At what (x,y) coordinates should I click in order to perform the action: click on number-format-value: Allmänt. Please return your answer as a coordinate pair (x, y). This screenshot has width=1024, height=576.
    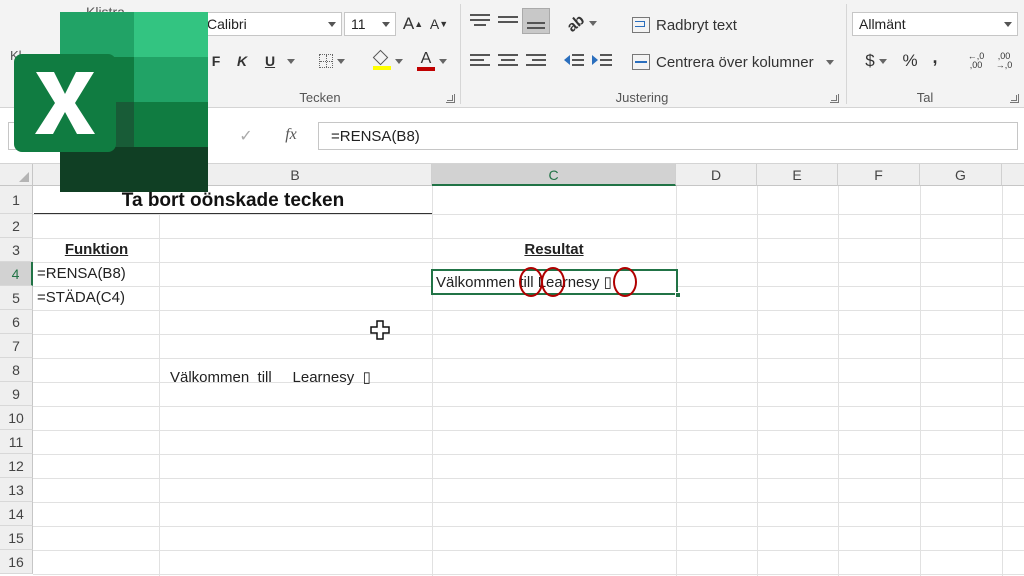
    Looking at the image, I should click on (882, 24).